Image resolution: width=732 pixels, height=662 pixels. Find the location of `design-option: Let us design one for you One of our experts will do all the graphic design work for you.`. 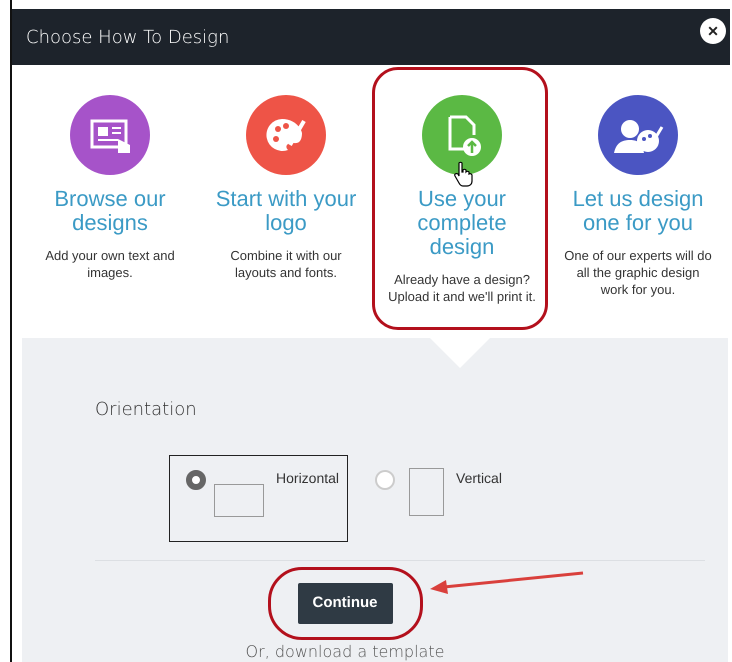

design-option: Let us design one for you One of our experts will do all the graphic design work for you. is located at coordinates (638, 201).